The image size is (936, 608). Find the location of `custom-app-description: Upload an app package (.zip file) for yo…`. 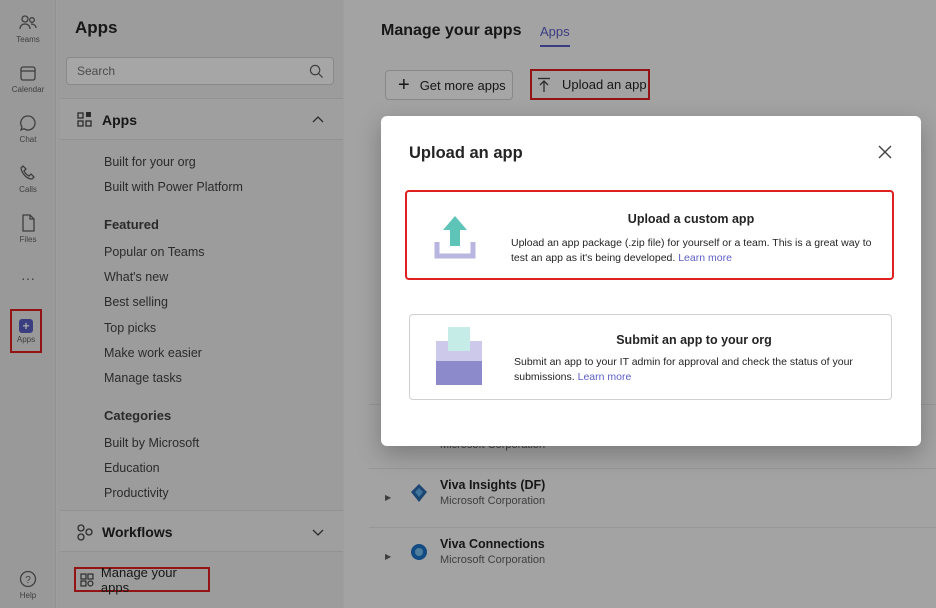

custom-app-description: Upload an app package (.zip file) for yo… is located at coordinates (691, 250).